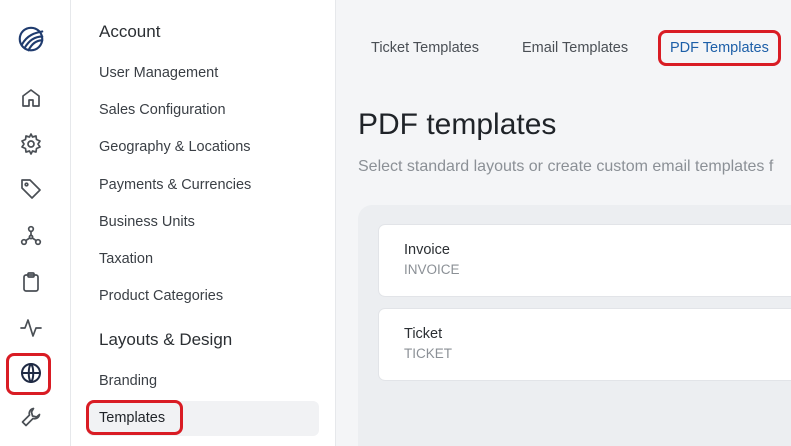  I want to click on template-name: Invoice, so click(427, 250).